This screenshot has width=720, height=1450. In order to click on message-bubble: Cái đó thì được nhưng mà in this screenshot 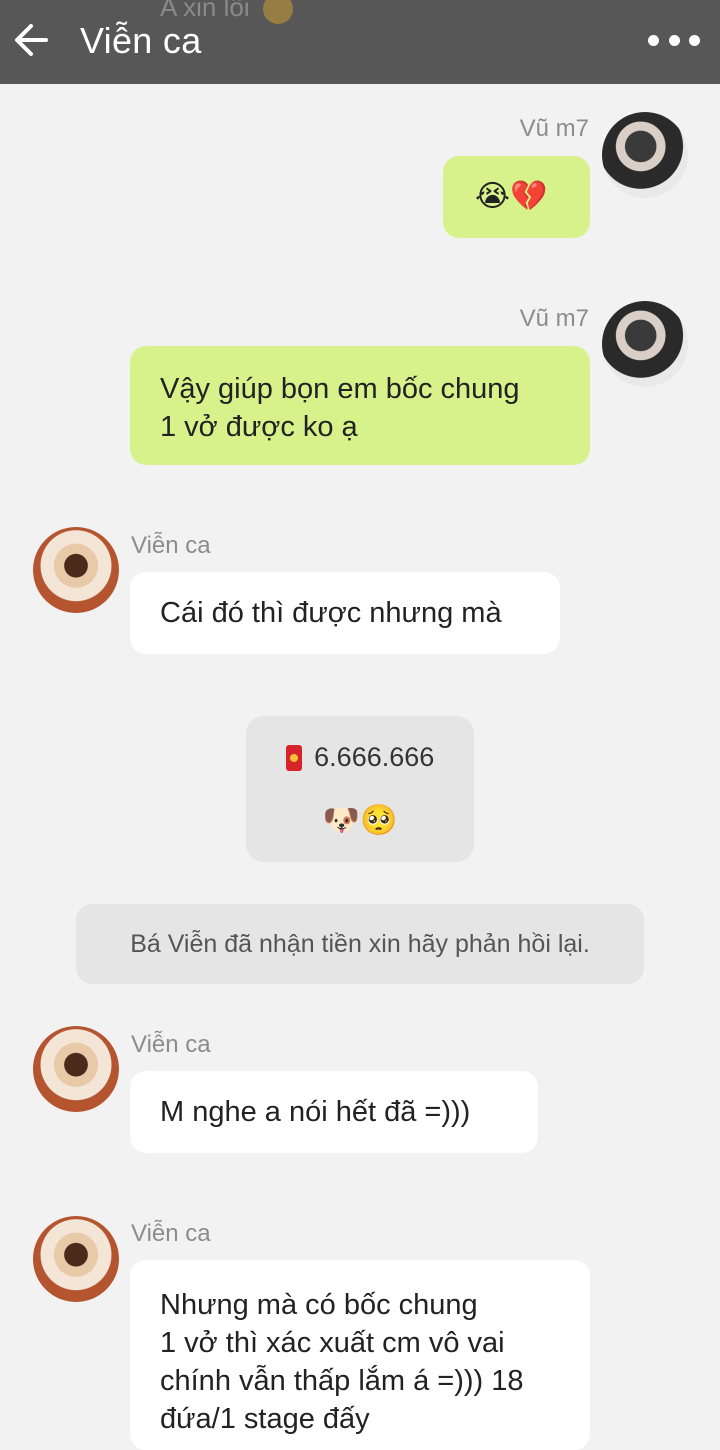, I will do `click(345, 613)`.